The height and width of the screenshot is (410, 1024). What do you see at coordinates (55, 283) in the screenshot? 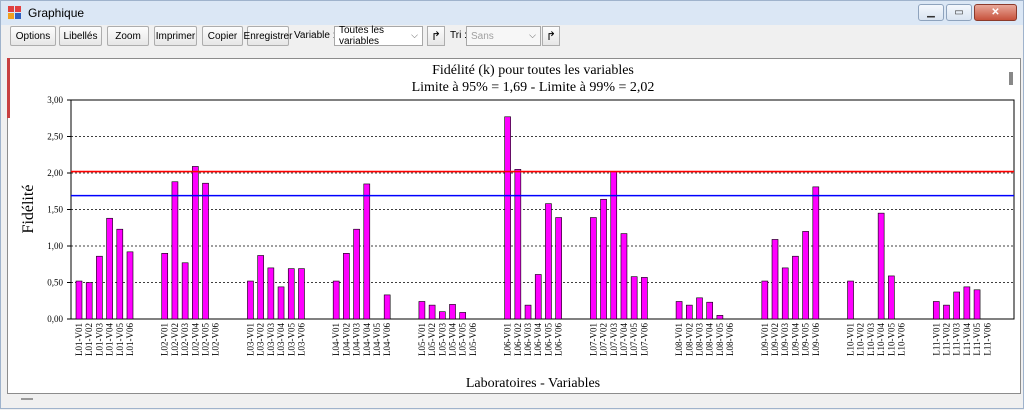
I see `y-tick-label: 0,50` at bounding box center [55, 283].